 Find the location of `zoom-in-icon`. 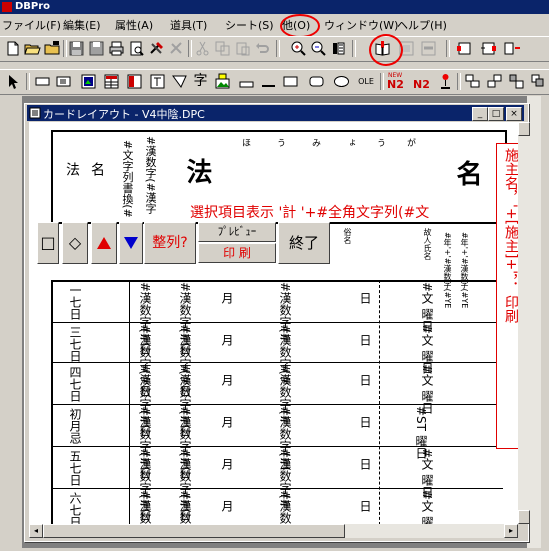

zoom-in-icon is located at coordinates (298, 48).